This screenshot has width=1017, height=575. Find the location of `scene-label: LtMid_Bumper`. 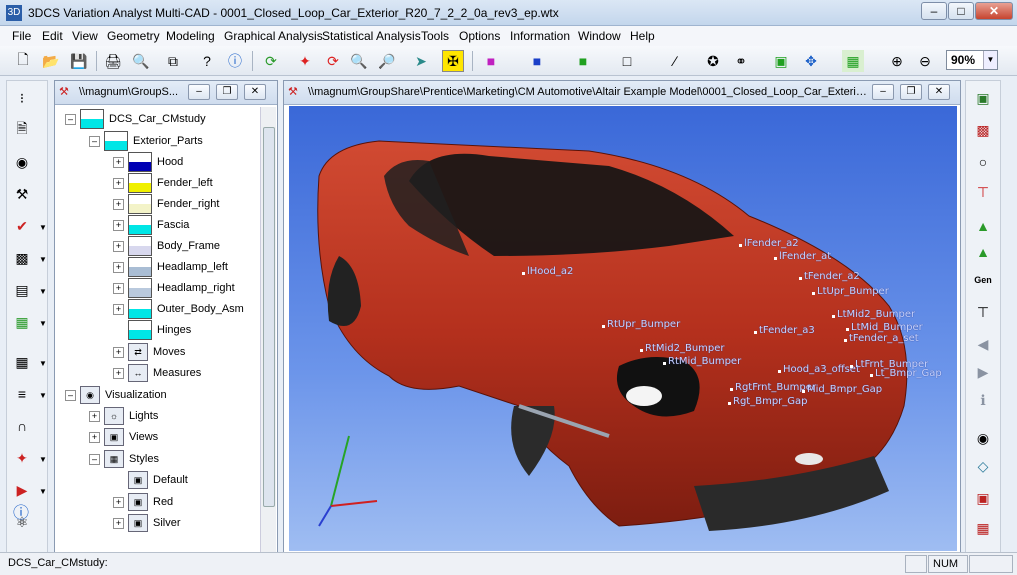

scene-label: LtMid_Bumper is located at coordinates (884, 327).